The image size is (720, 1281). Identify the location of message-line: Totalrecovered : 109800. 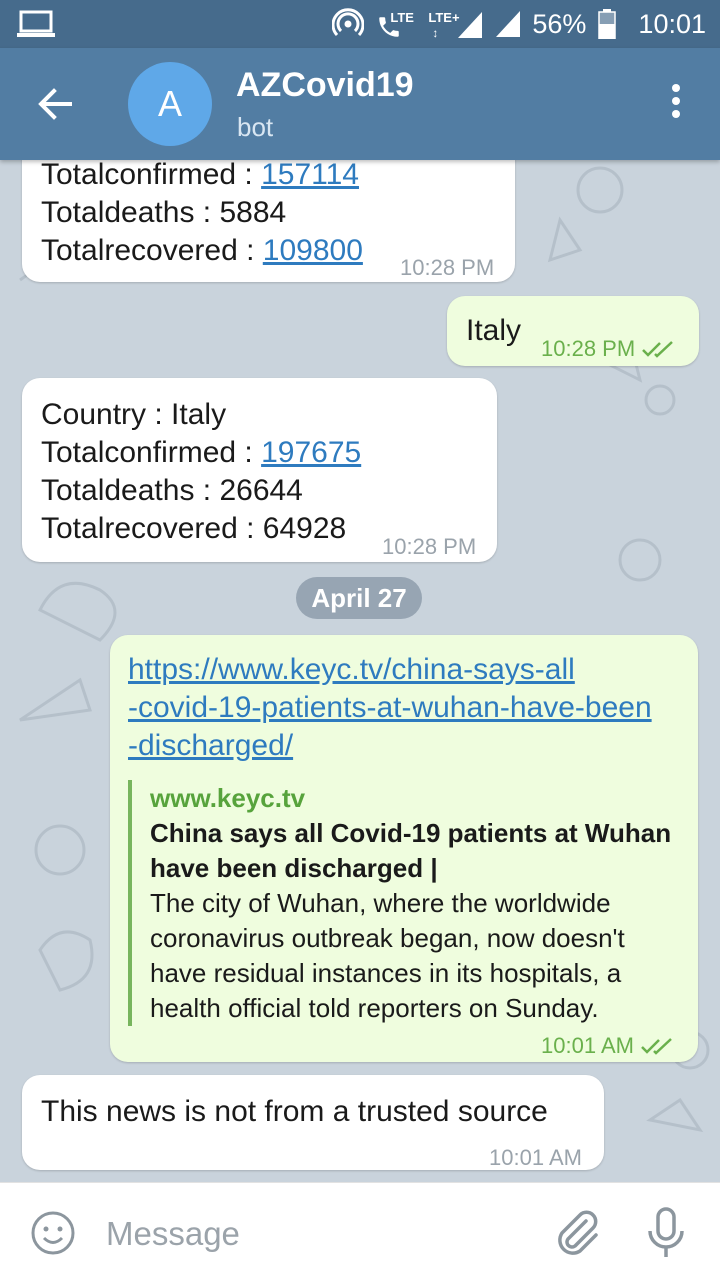
(202, 250).